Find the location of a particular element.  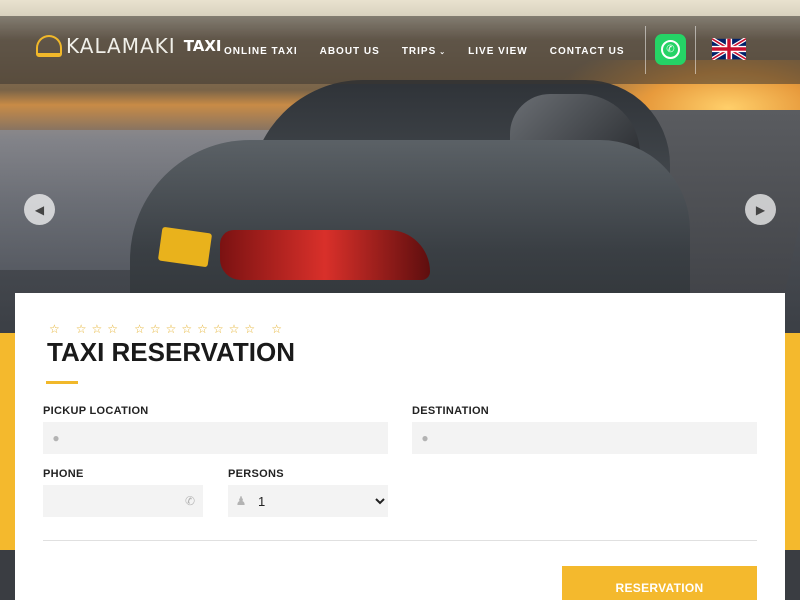

nav-item-label: CONTACT US is located at coordinates (587, 51).